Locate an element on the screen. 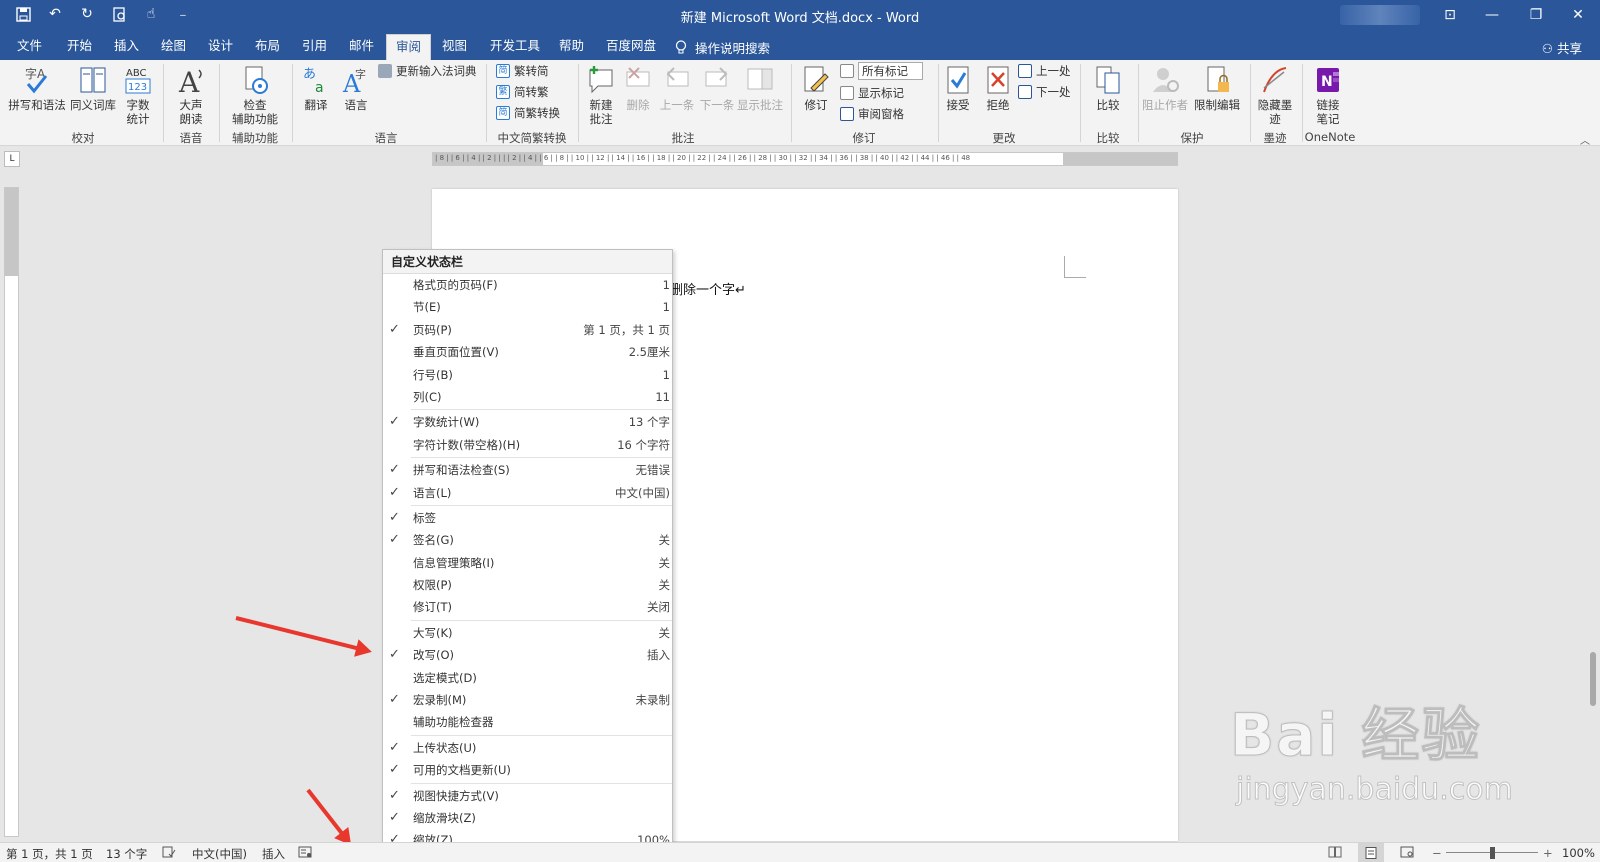 This screenshot has height=862, width=1600. menu-item: ✓ 拼写和语法检查(S) 无错误 is located at coordinates (527, 470).